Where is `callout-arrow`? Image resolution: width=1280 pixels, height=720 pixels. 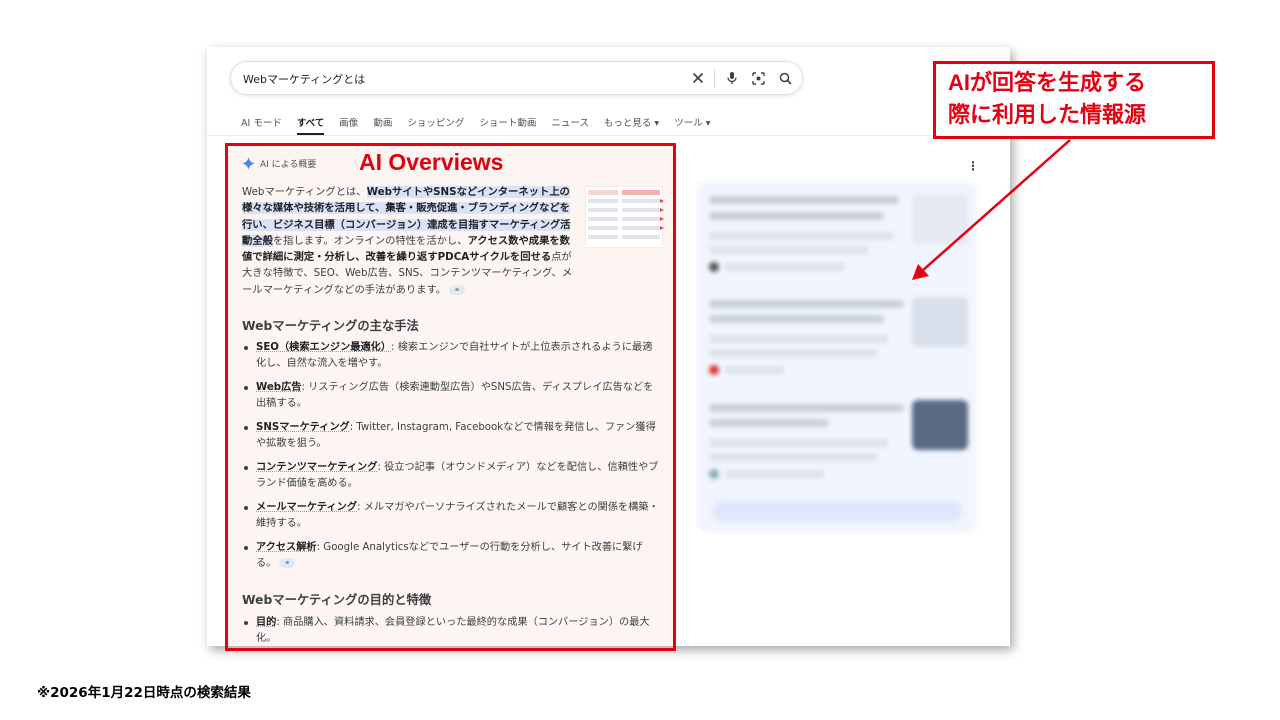 callout-arrow is located at coordinates (991, 209).